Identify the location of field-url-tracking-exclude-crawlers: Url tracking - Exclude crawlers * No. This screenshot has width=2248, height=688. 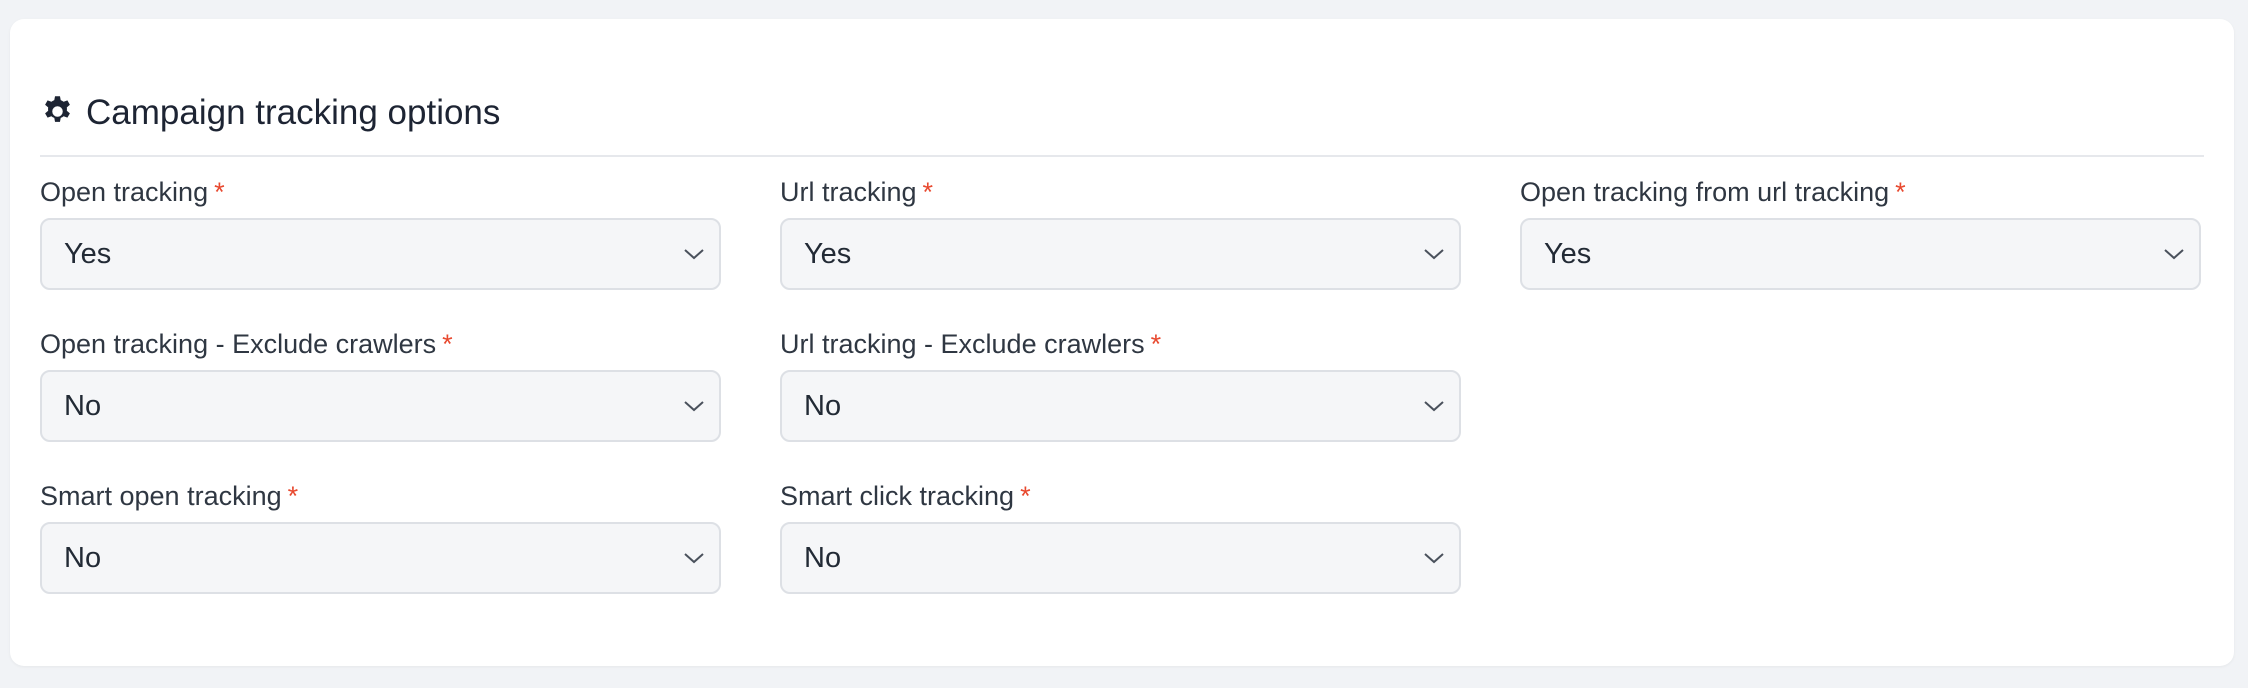
(1120, 384).